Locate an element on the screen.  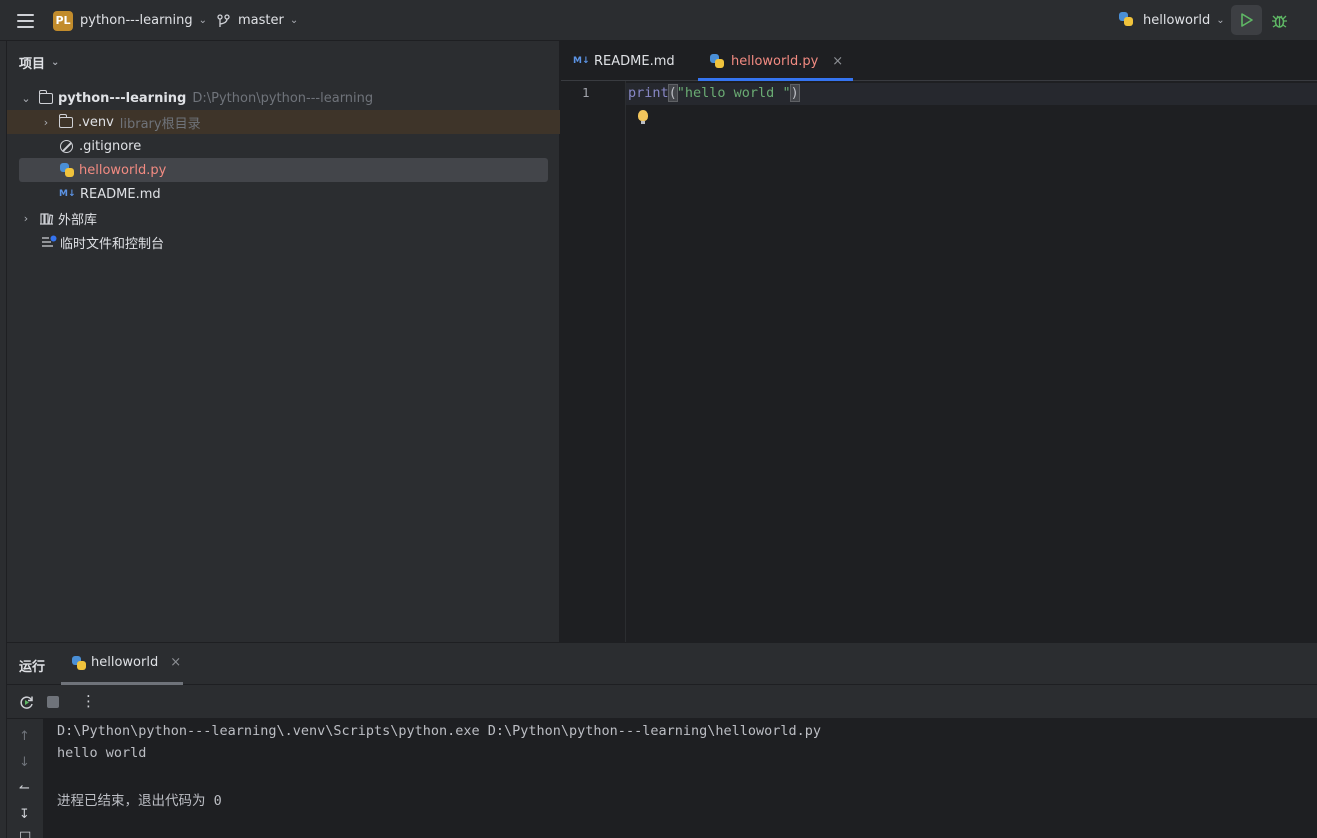
code-line: print("hello world ") is located at coordinates (714, 93).